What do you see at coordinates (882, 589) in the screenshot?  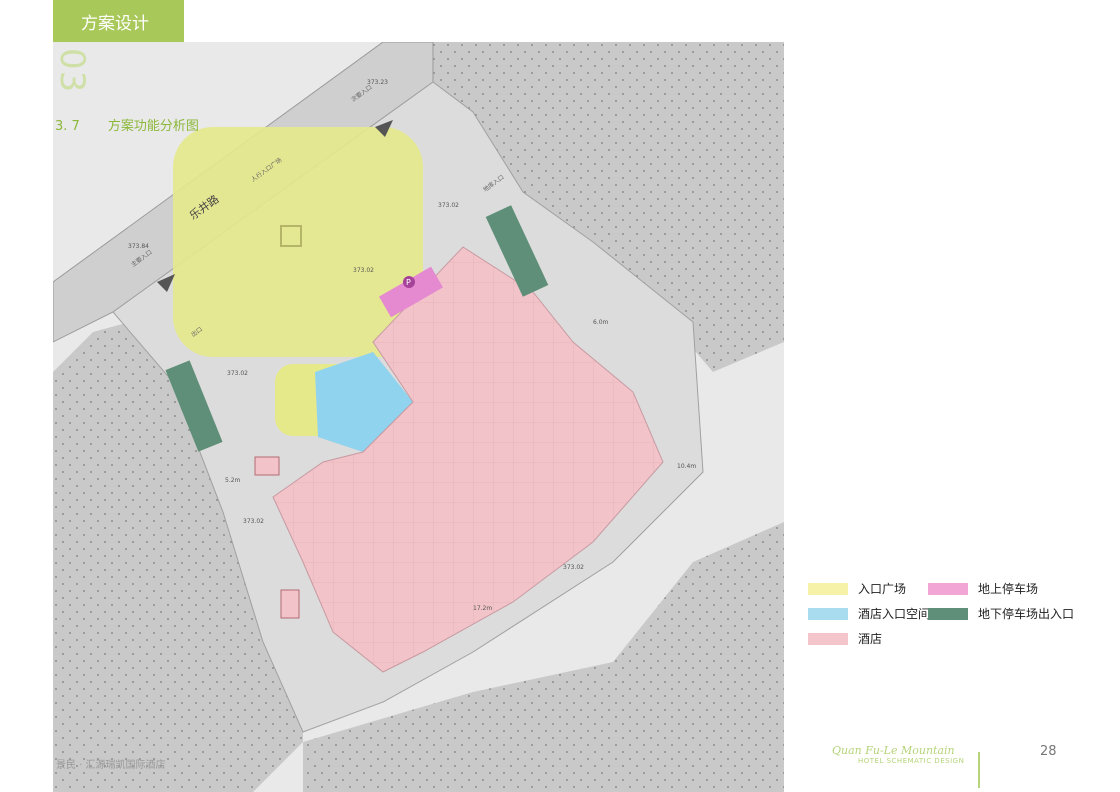 I see `legend-label: 入口广场` at bounding box center [882, 589].